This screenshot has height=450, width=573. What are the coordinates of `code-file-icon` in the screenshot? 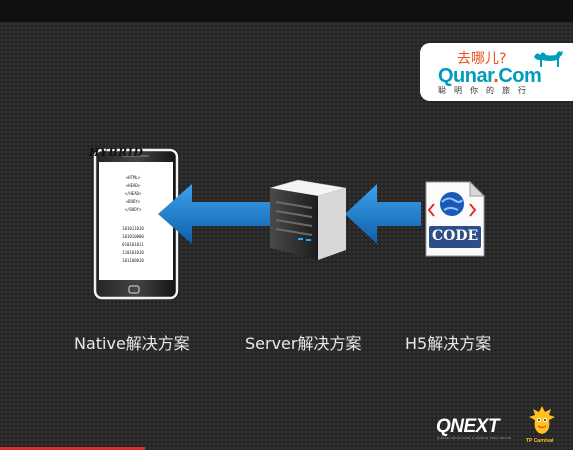 It's located at (455, 218).